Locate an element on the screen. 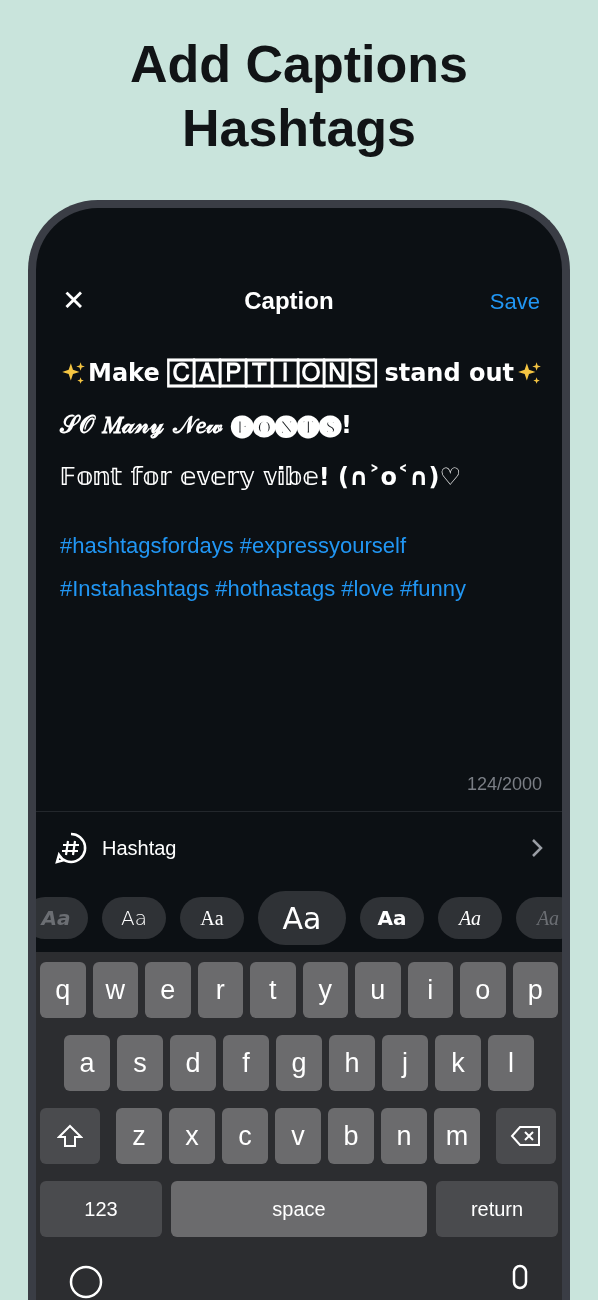  letter-key: u is located at coordinates (378, 990).